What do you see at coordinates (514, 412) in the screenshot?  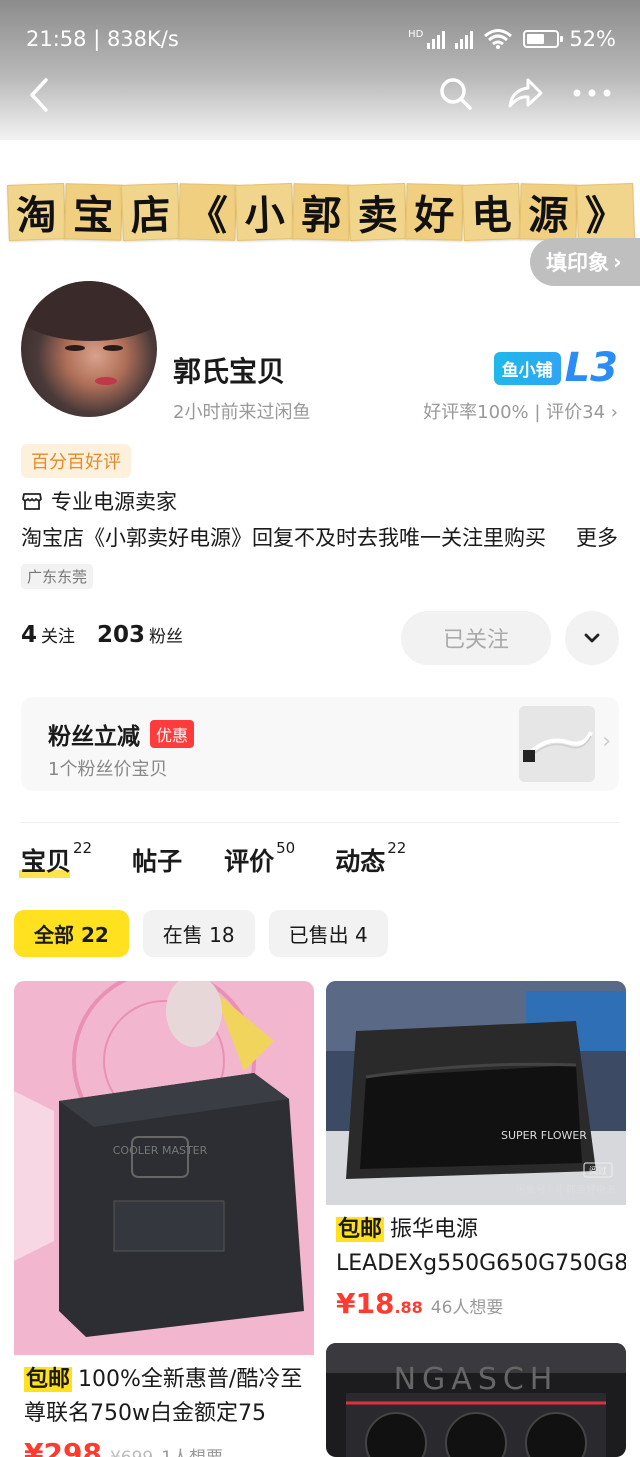 I see `rating-text: 好评率100% | 评价34` at bounding box center [514, 412].